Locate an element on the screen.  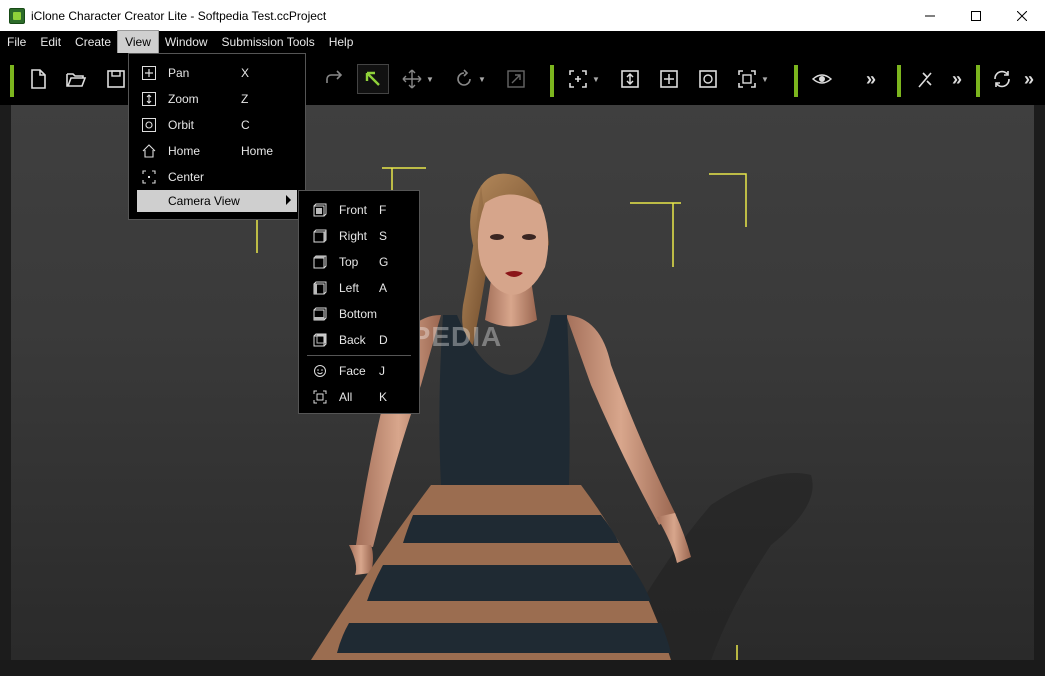
camera-view-item-label: Bottom is located at coordinates (358, 314).